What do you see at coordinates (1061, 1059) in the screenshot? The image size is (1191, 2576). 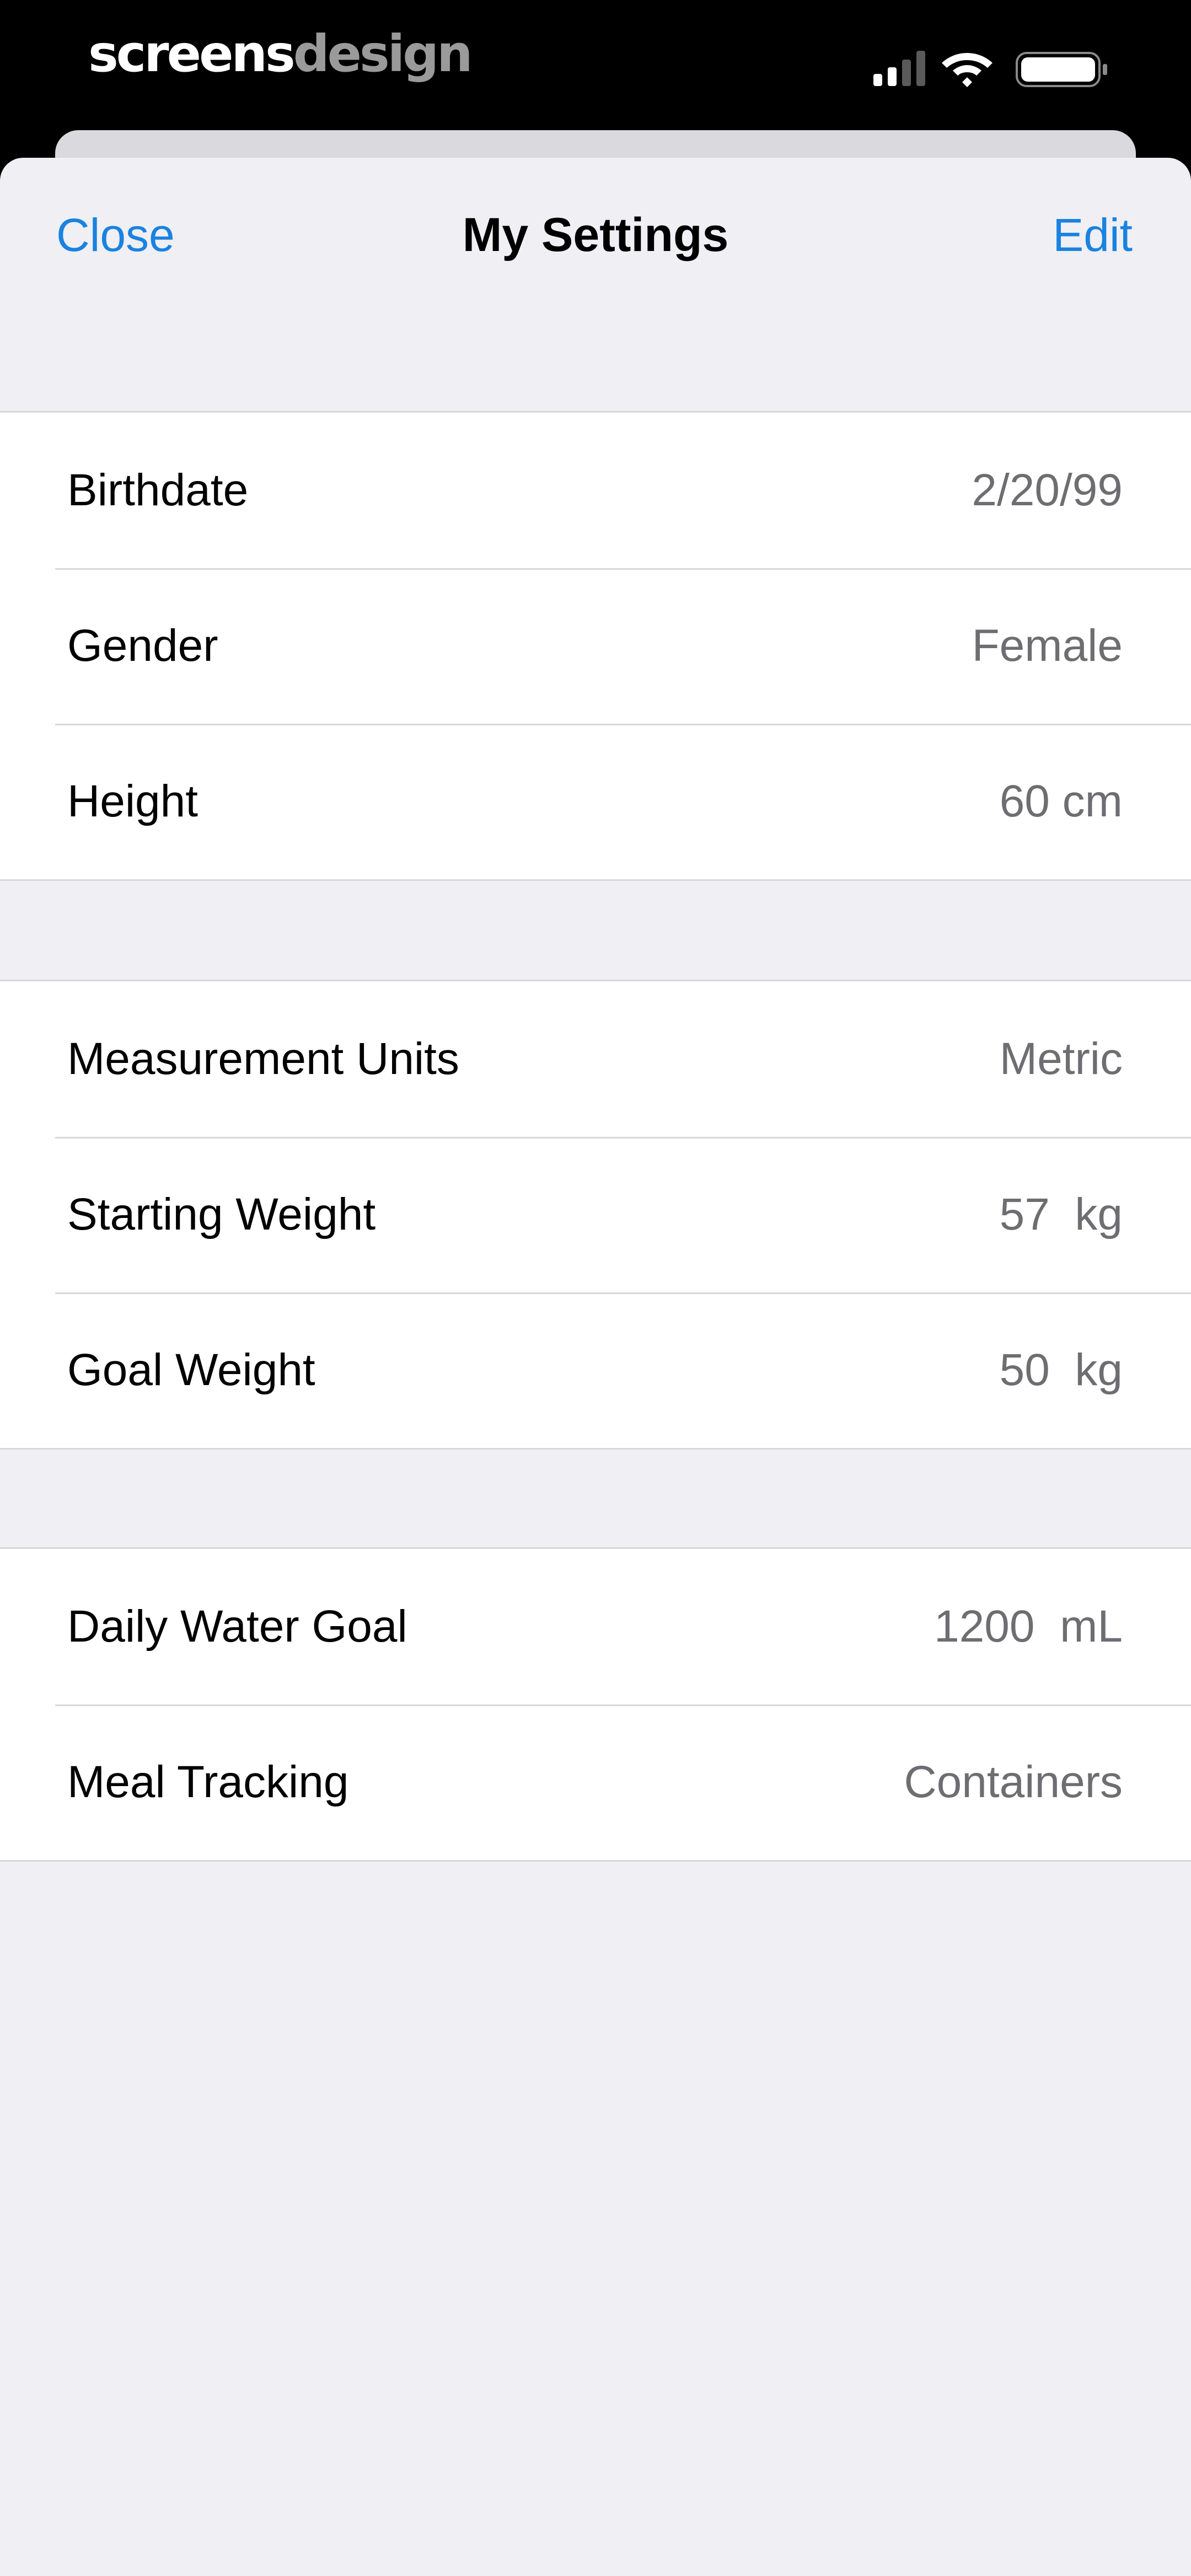 I see `setting-value: Metric` at bounding box center [1061, 1059].